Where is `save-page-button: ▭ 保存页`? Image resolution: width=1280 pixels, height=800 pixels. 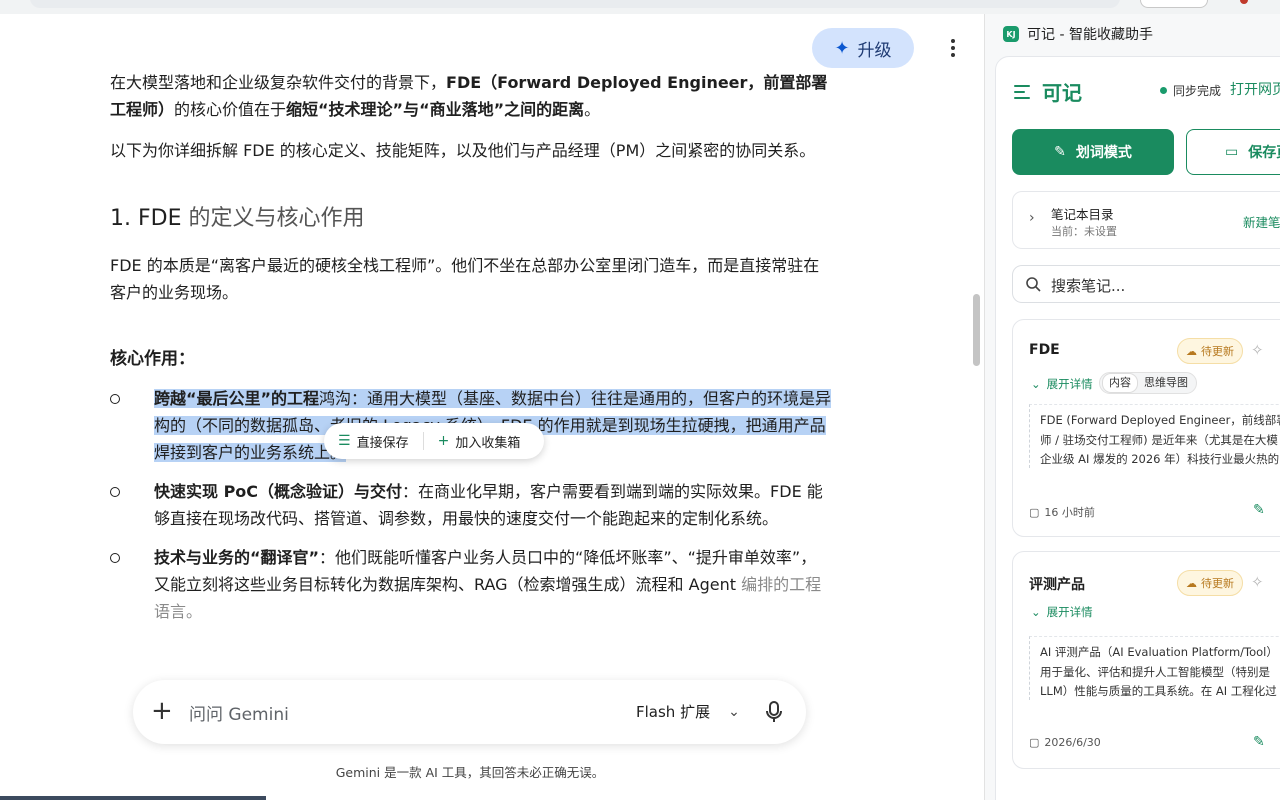
save-page-button: ▭ 保存页 is located at coordinates (1233, 152).